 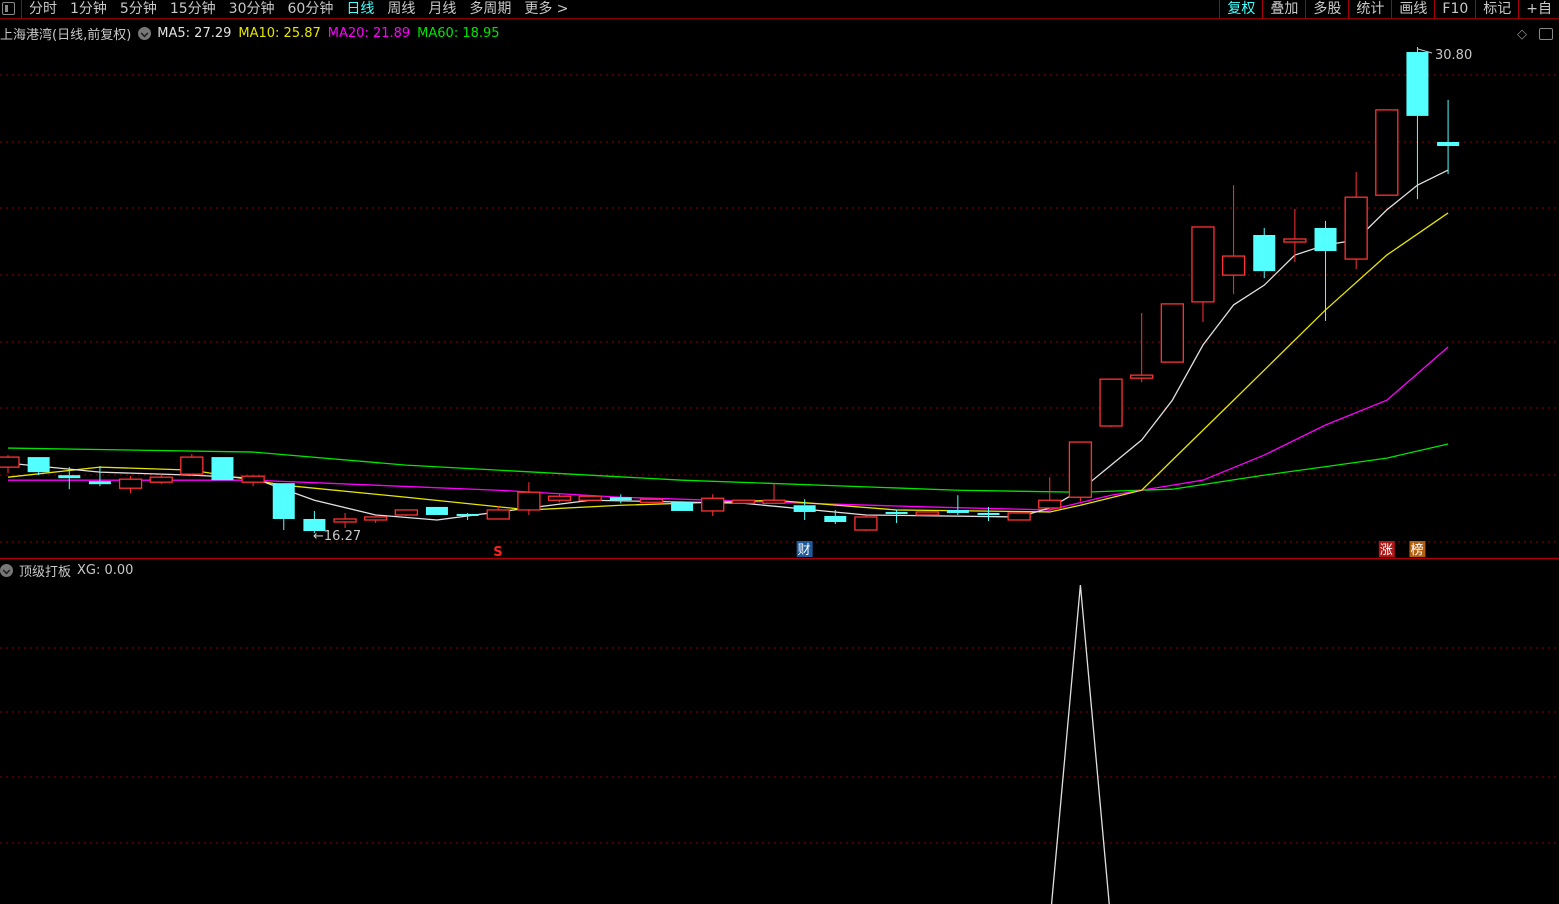 What do you see at coordinates (442, 9) in the screenshot?
I see `tab-period-8: 月线` at bounding box center [442, 9].